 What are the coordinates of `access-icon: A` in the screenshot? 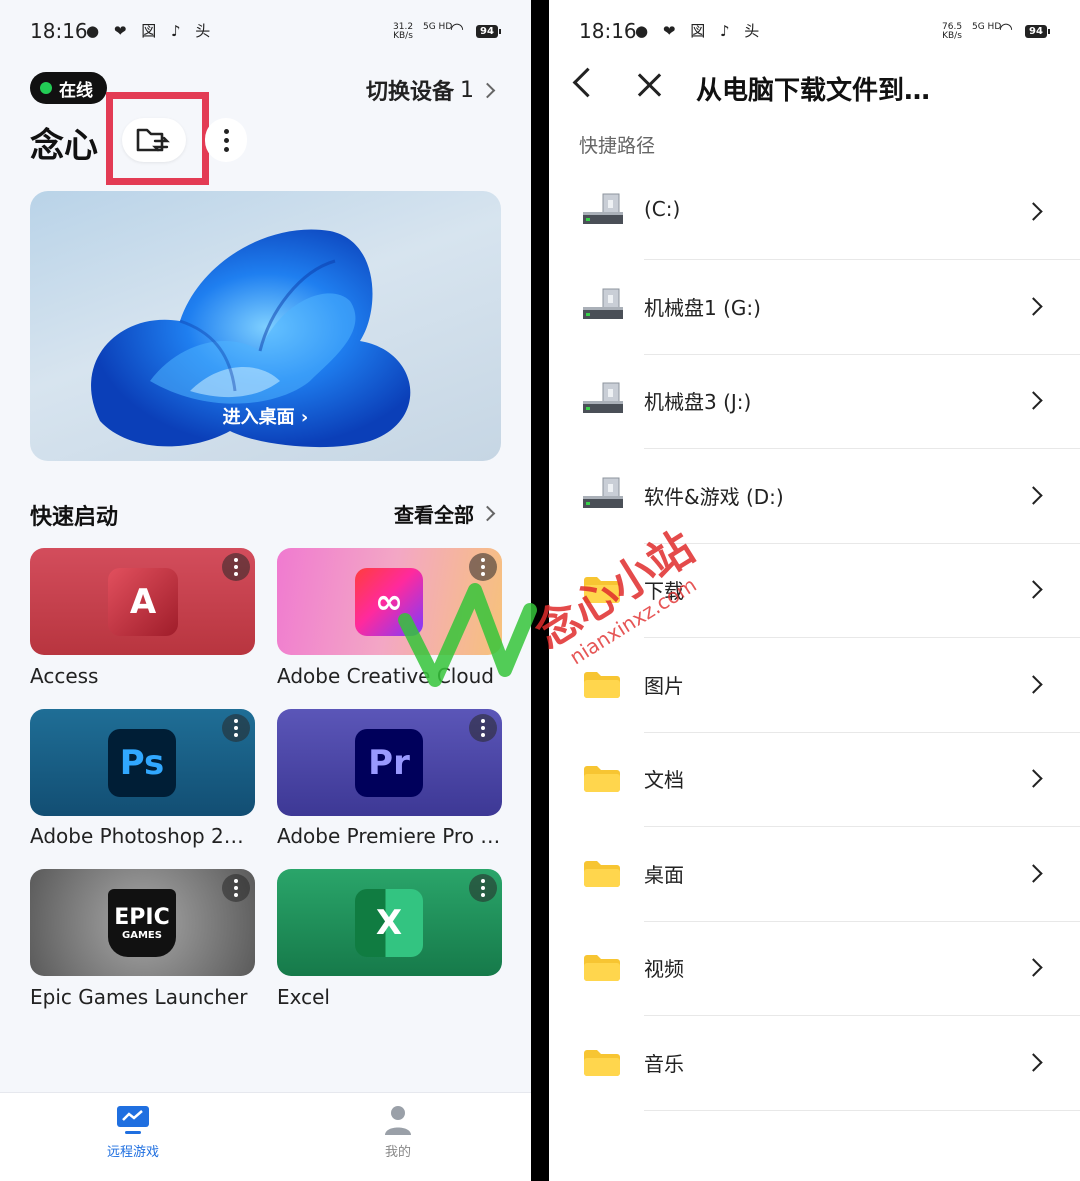 It's located at (143, 602).